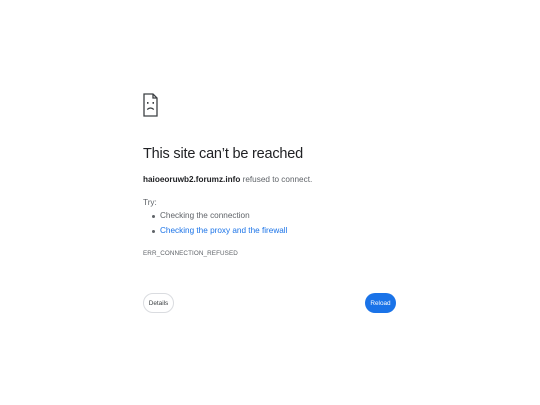 The width and height of the screenshot is (540, 405). What do you see at coordinates (380, 303) in the screenshot?
I see `reload-button: Reload` at bounding box center [380, 303].